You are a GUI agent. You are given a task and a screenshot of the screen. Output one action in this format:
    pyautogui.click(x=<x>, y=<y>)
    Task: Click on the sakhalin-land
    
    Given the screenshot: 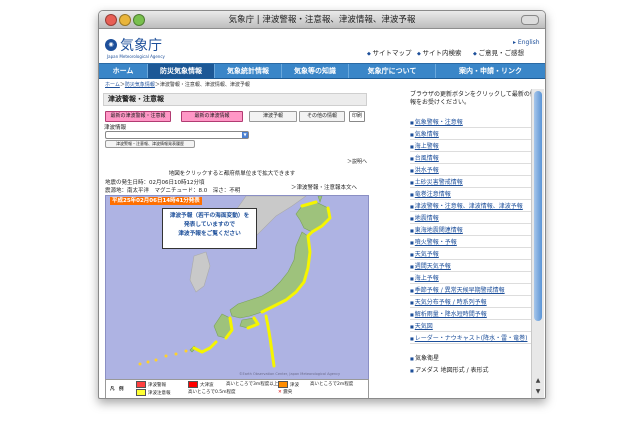 What is the action you would take?
    pyautogui.click(x=320, y=199)
    